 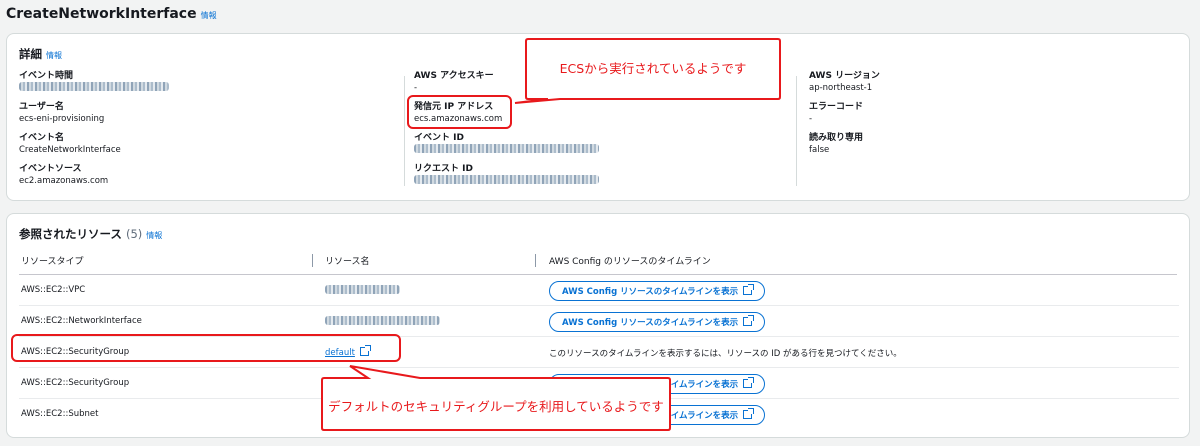 What do you see at coordinates (653, 68) in the screenshot?
I see `callout-text-1: ECSから実行されているようです` at bounding box center [653, 68].